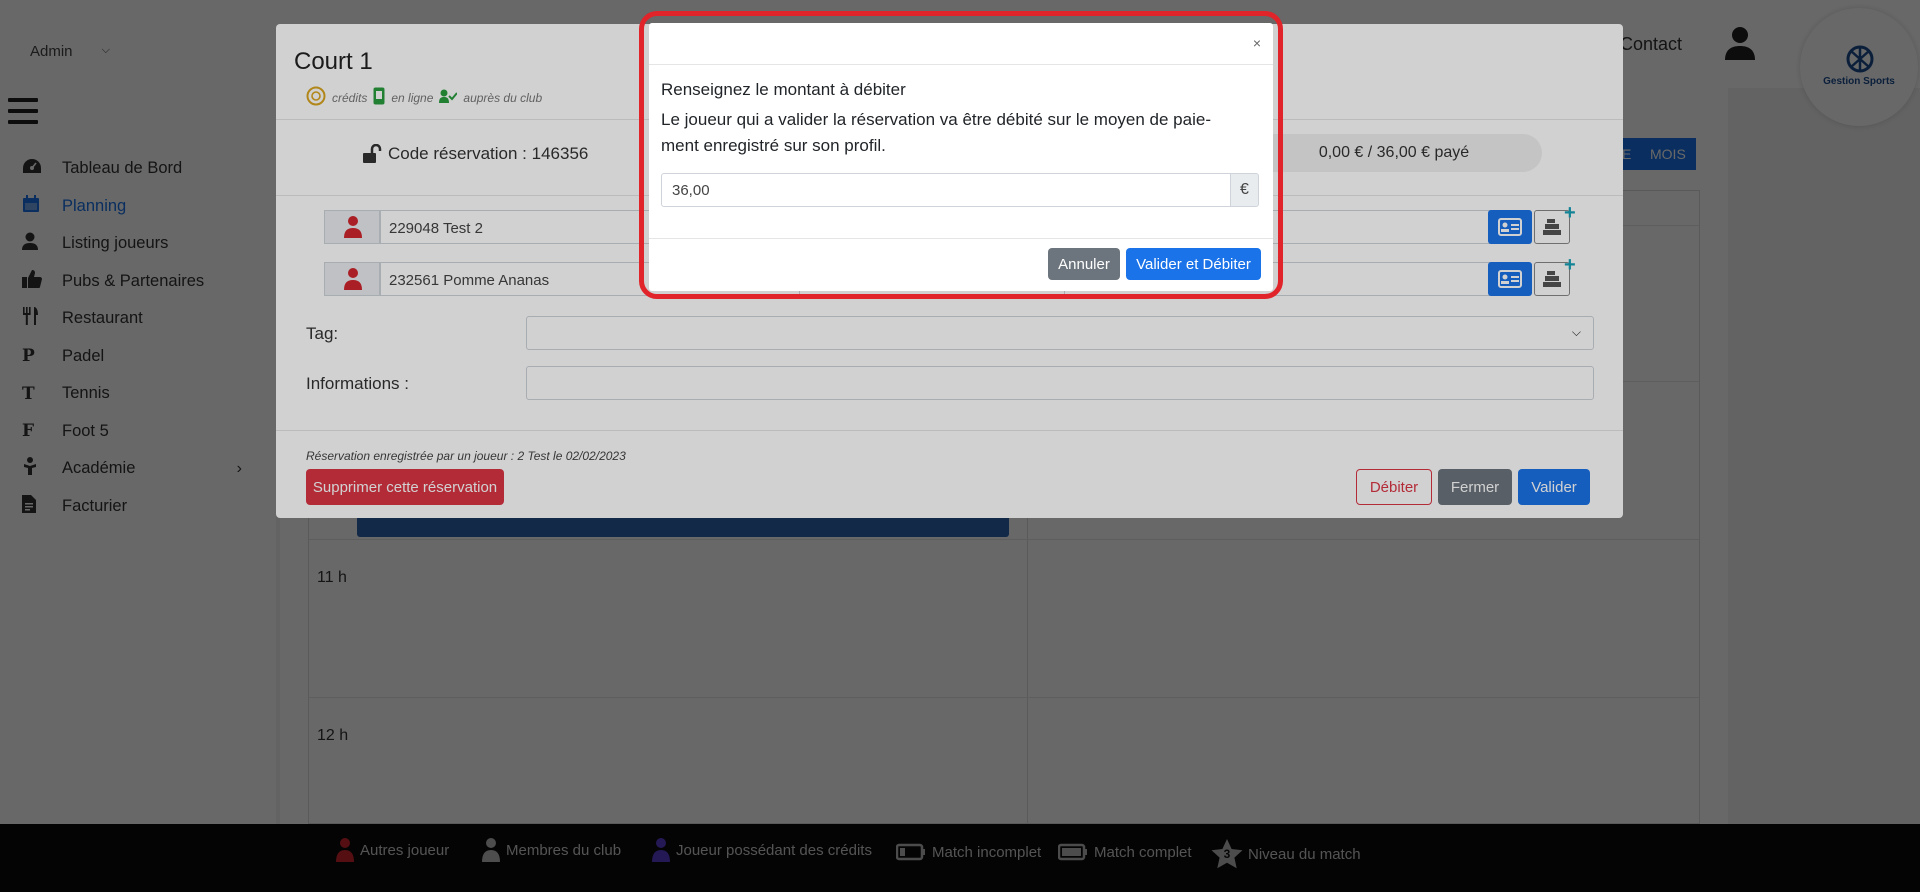 The image size is (1920, 892). Describe the element at coordinates (1193, 264) in the screenshot. I see `validate-and-debit-button: Valider et Débiter` at that location.